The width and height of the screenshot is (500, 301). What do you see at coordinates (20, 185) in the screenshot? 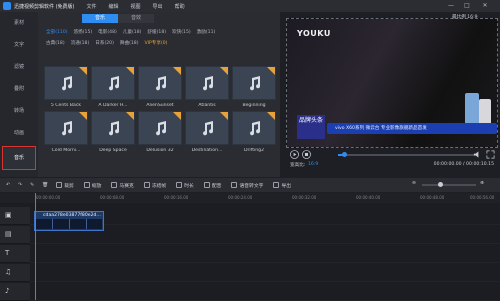
I see `redo-icon: ↷` at bounding box center [20, 185].